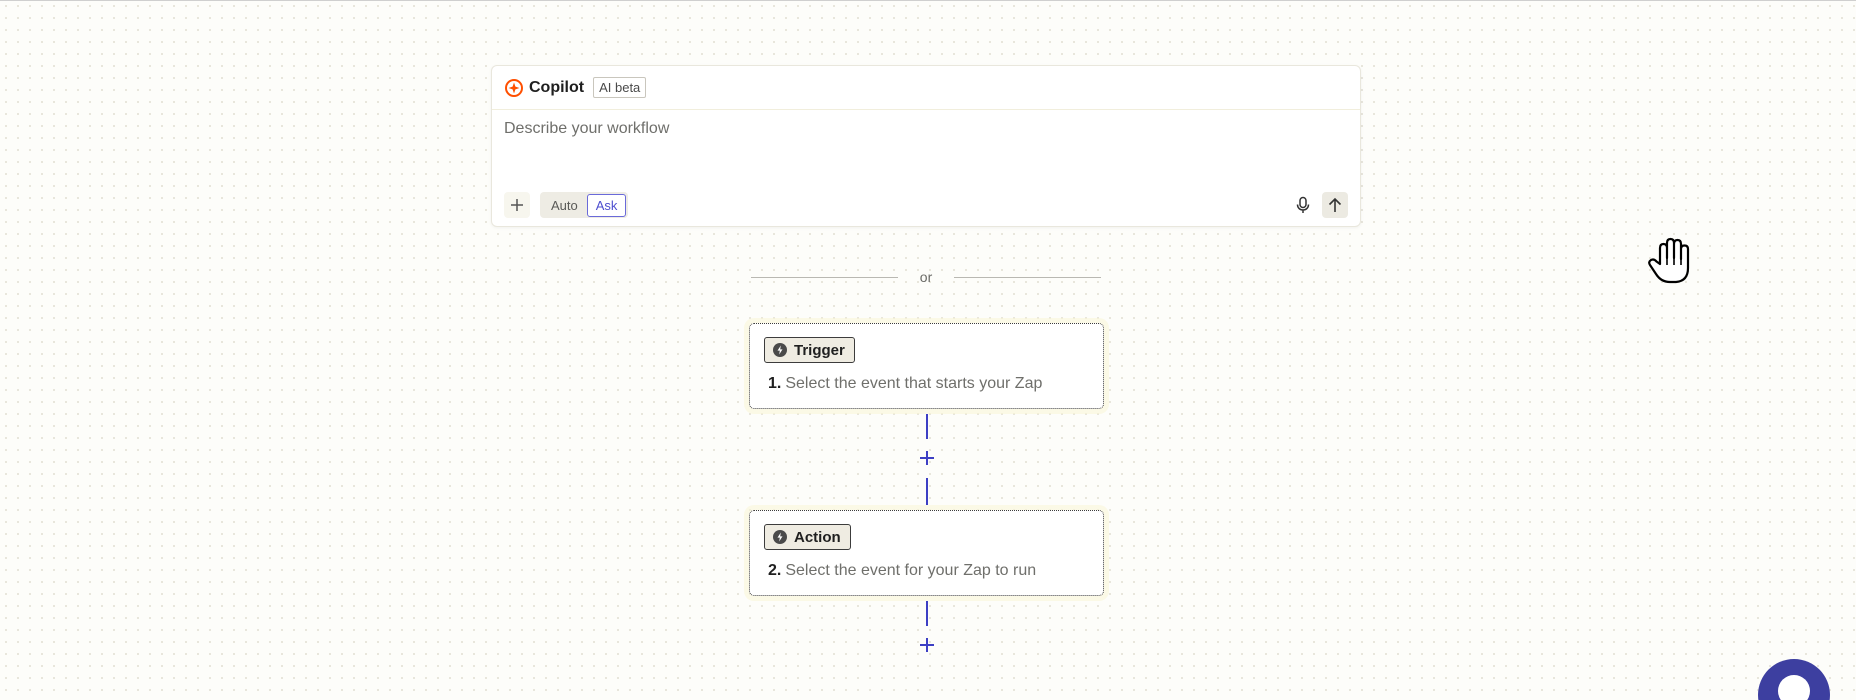 The width and height of the screenshot is (1856, 700). I want to click on arrow-up-icon, so click(1335, 204).